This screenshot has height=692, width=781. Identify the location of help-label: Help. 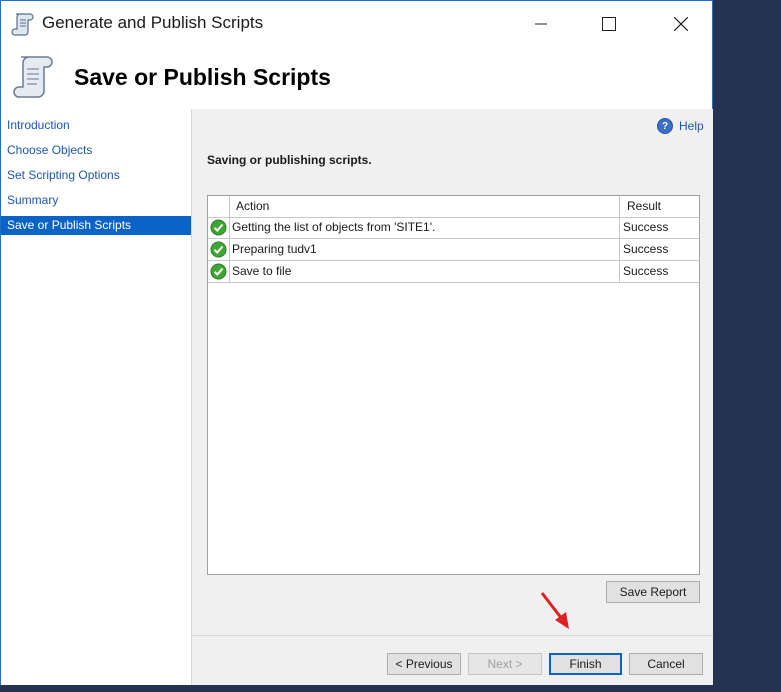
(691, 126).